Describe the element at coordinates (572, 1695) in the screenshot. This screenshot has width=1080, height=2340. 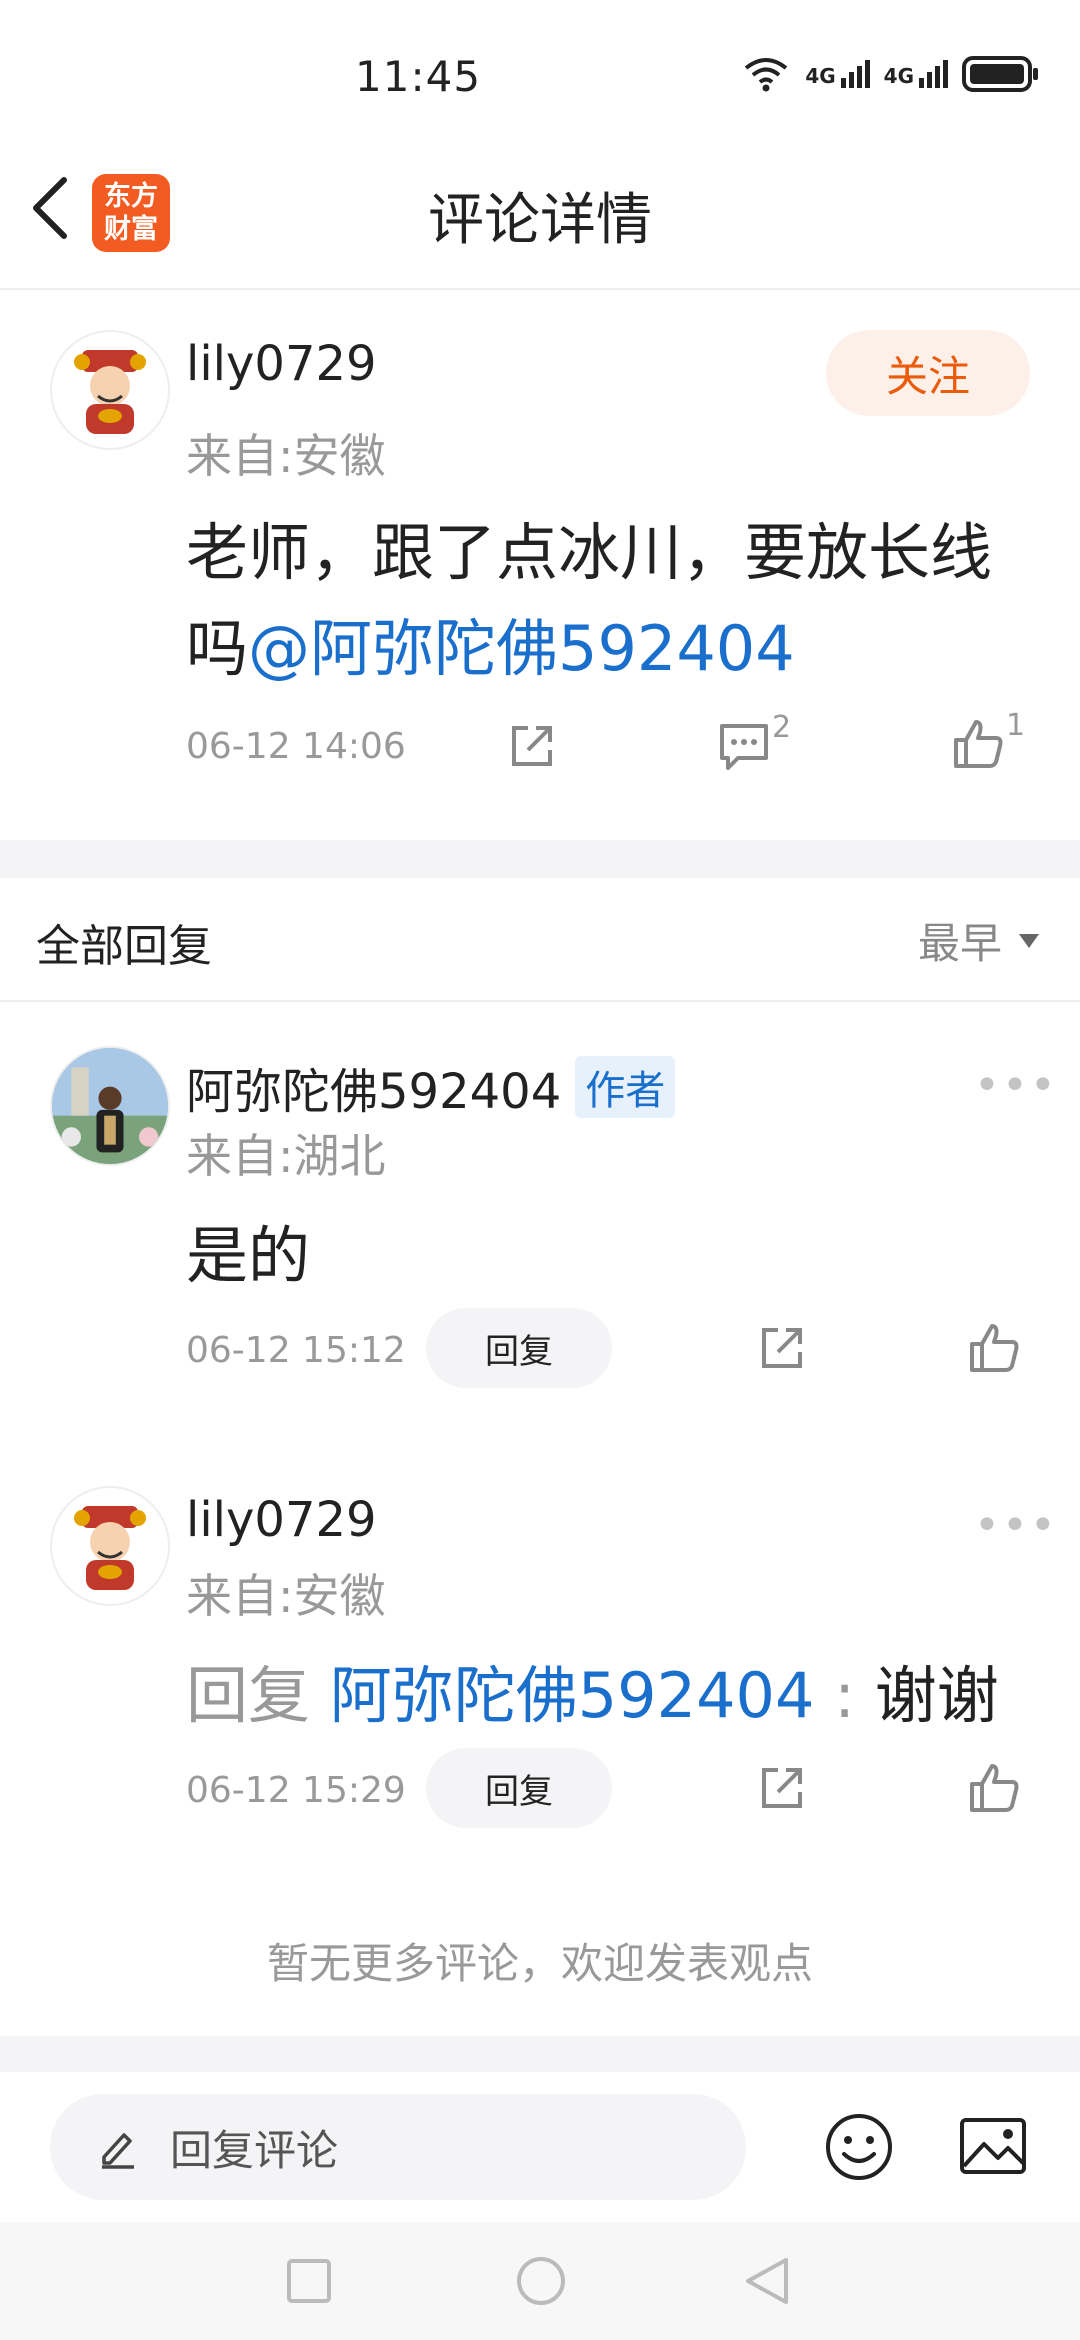
I see `reply-target-link: 阿弥陀佛592404` at that location.